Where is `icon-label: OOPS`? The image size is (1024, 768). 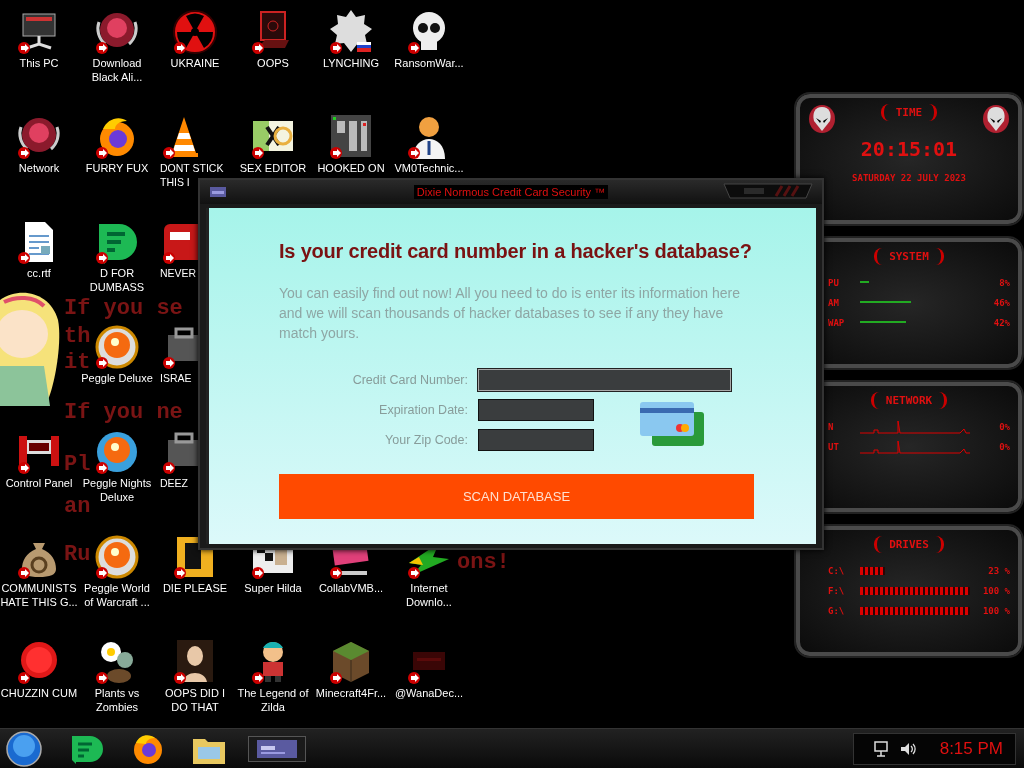 icon-label: OOPS is located at coordinates (273, 63).